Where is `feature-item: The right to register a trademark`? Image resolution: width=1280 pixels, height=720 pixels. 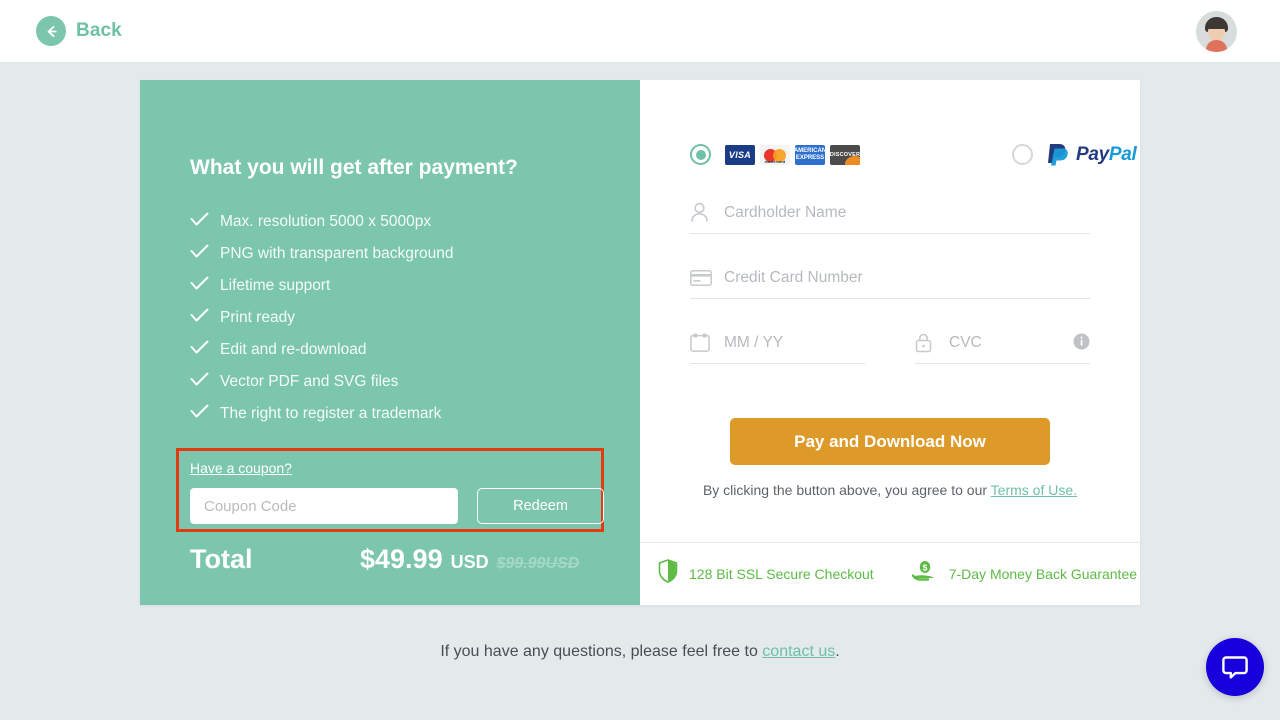 feature-item: The right to register a trademark is located at coordinates (321, 414).